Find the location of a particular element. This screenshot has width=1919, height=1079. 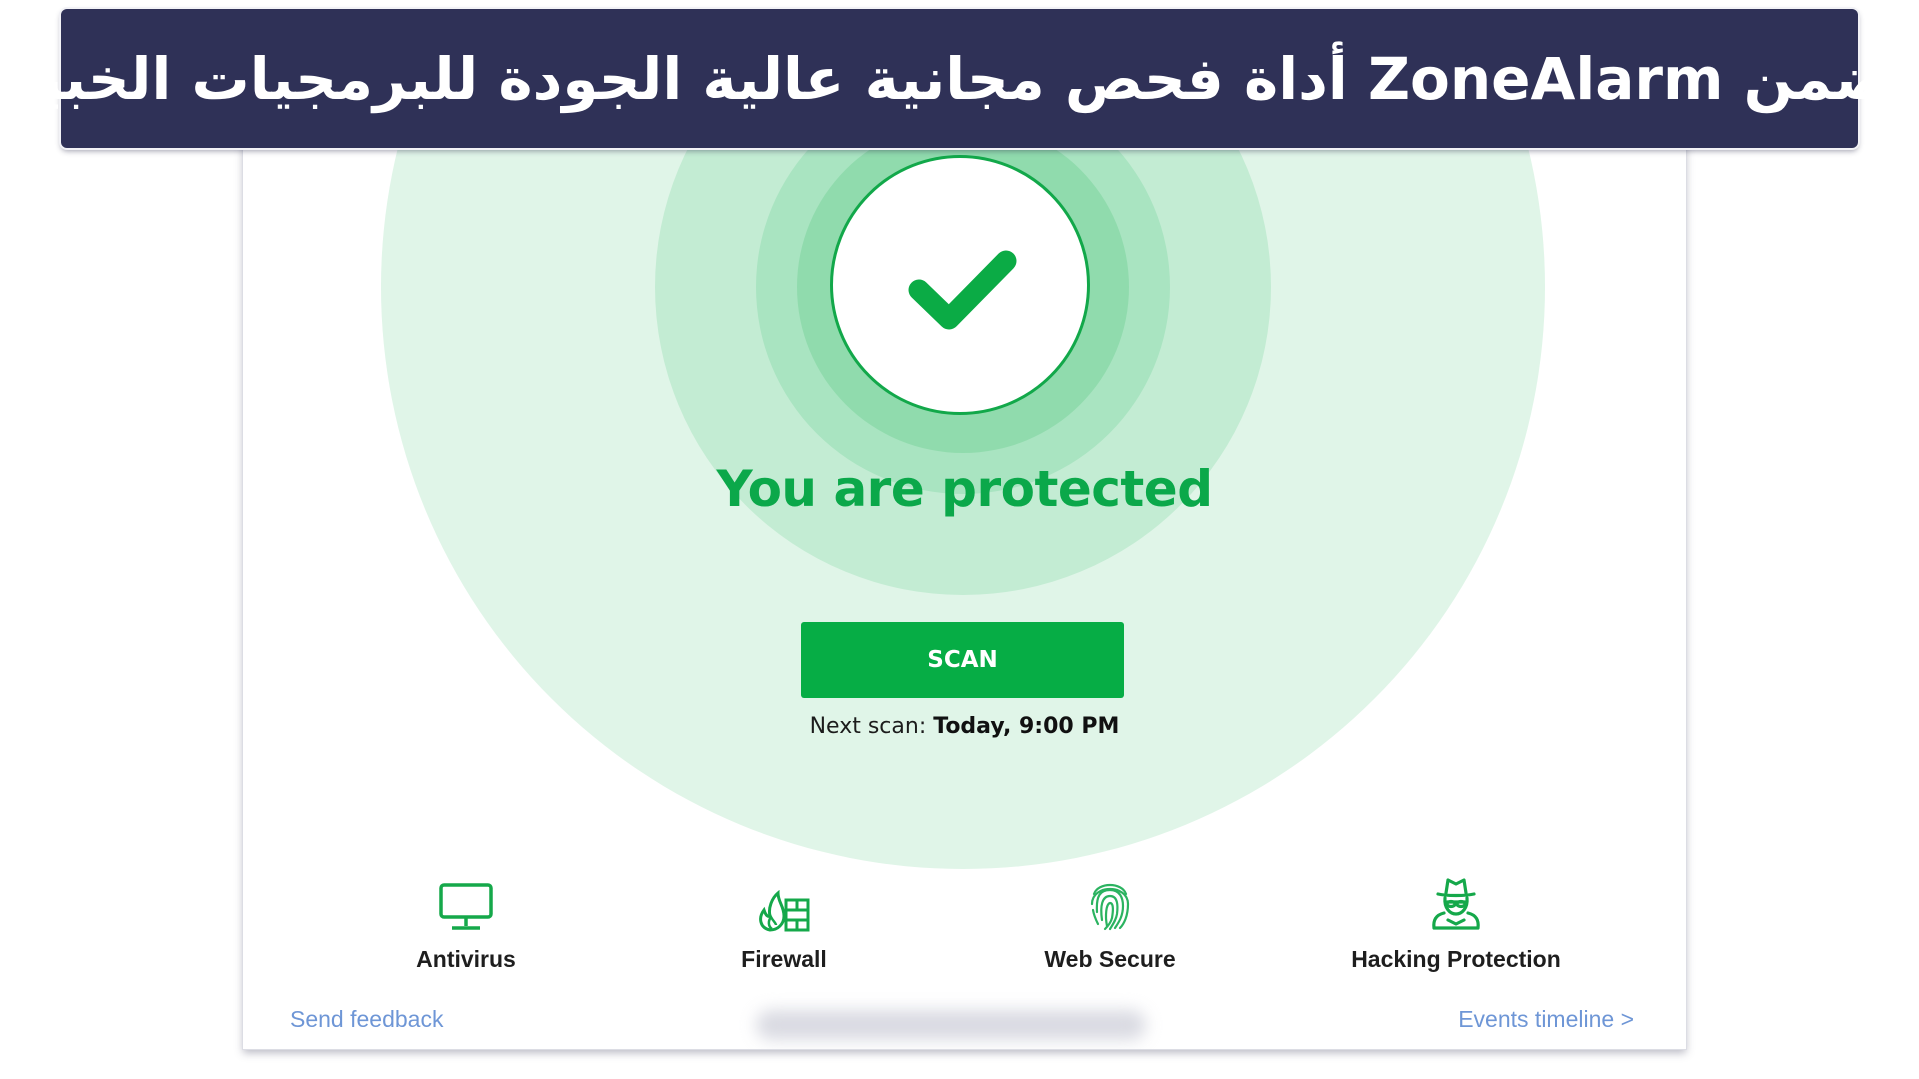

feature-antivirus: Antivirus is located at coordinates (466, 924).